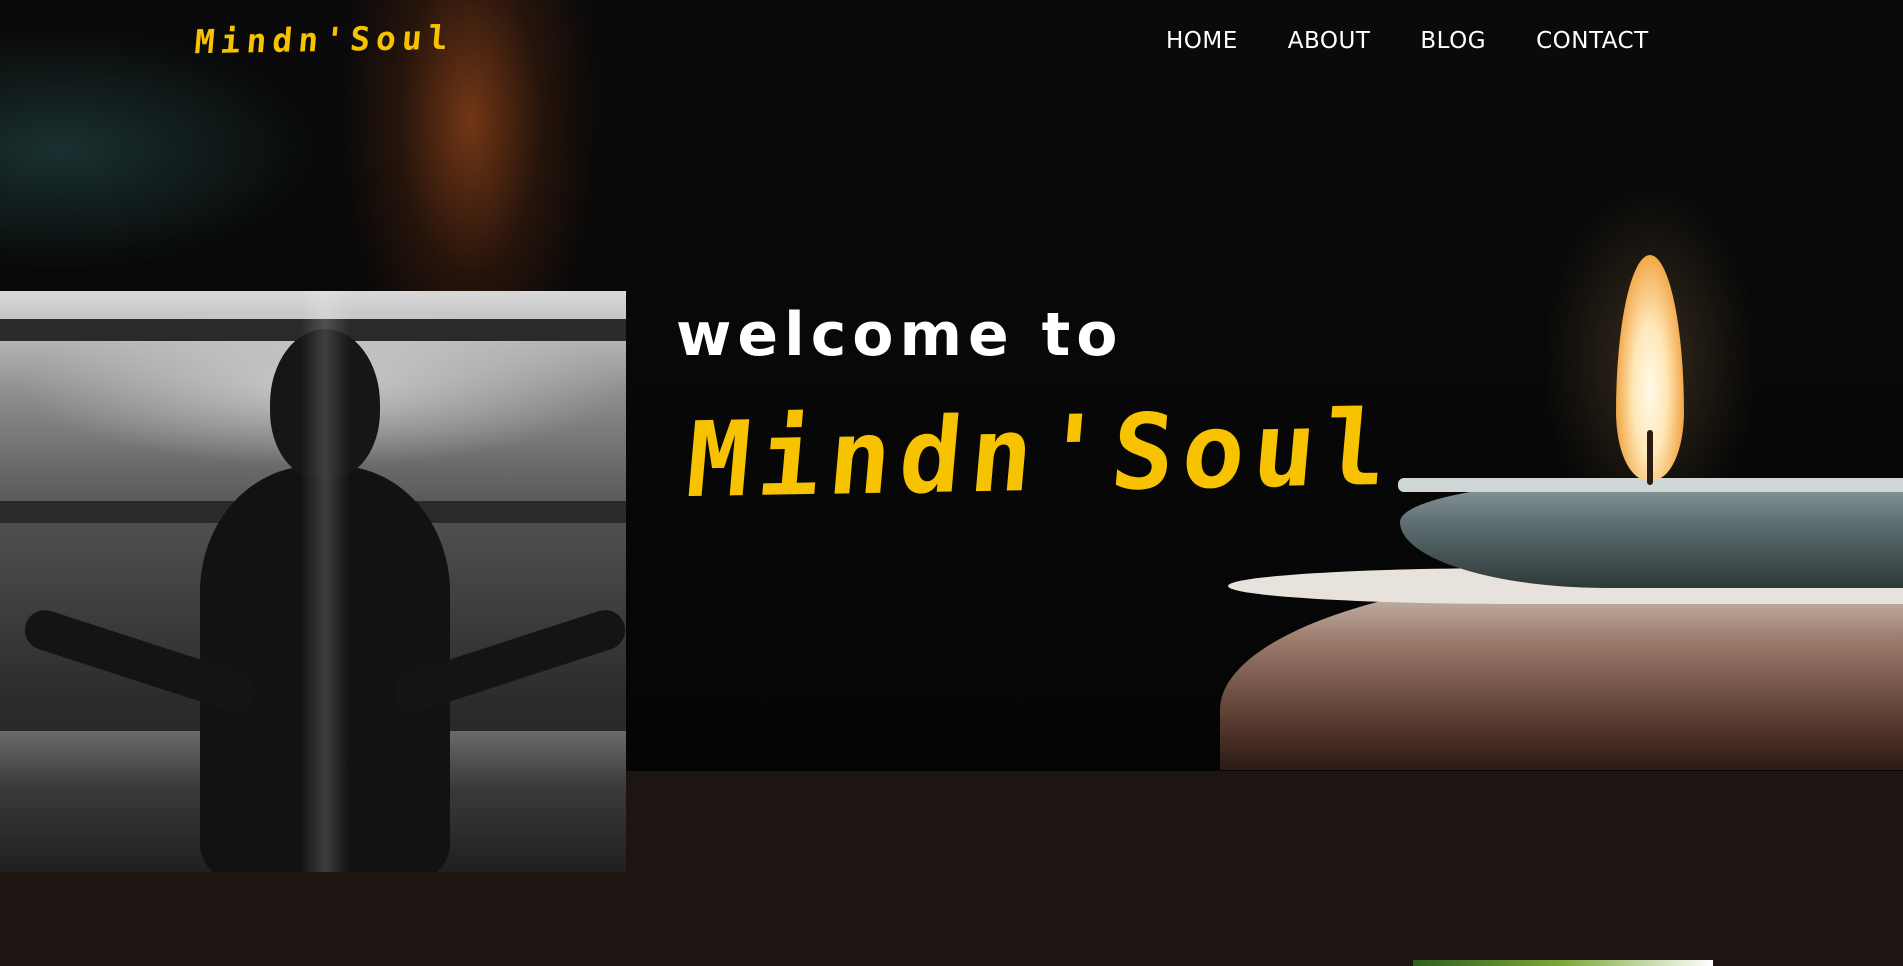  I want to click on light-beam, so click(325, 581).